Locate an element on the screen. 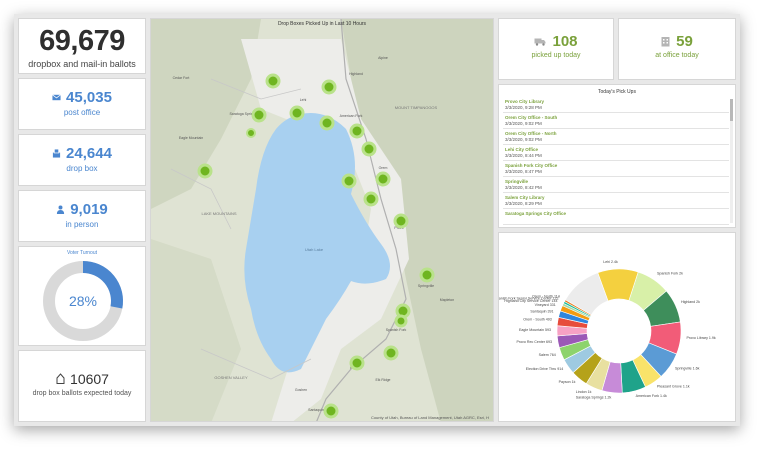 This screenshot has width=768, height=454. place-label: Spanish Fork is located at coordinates (396, 330).